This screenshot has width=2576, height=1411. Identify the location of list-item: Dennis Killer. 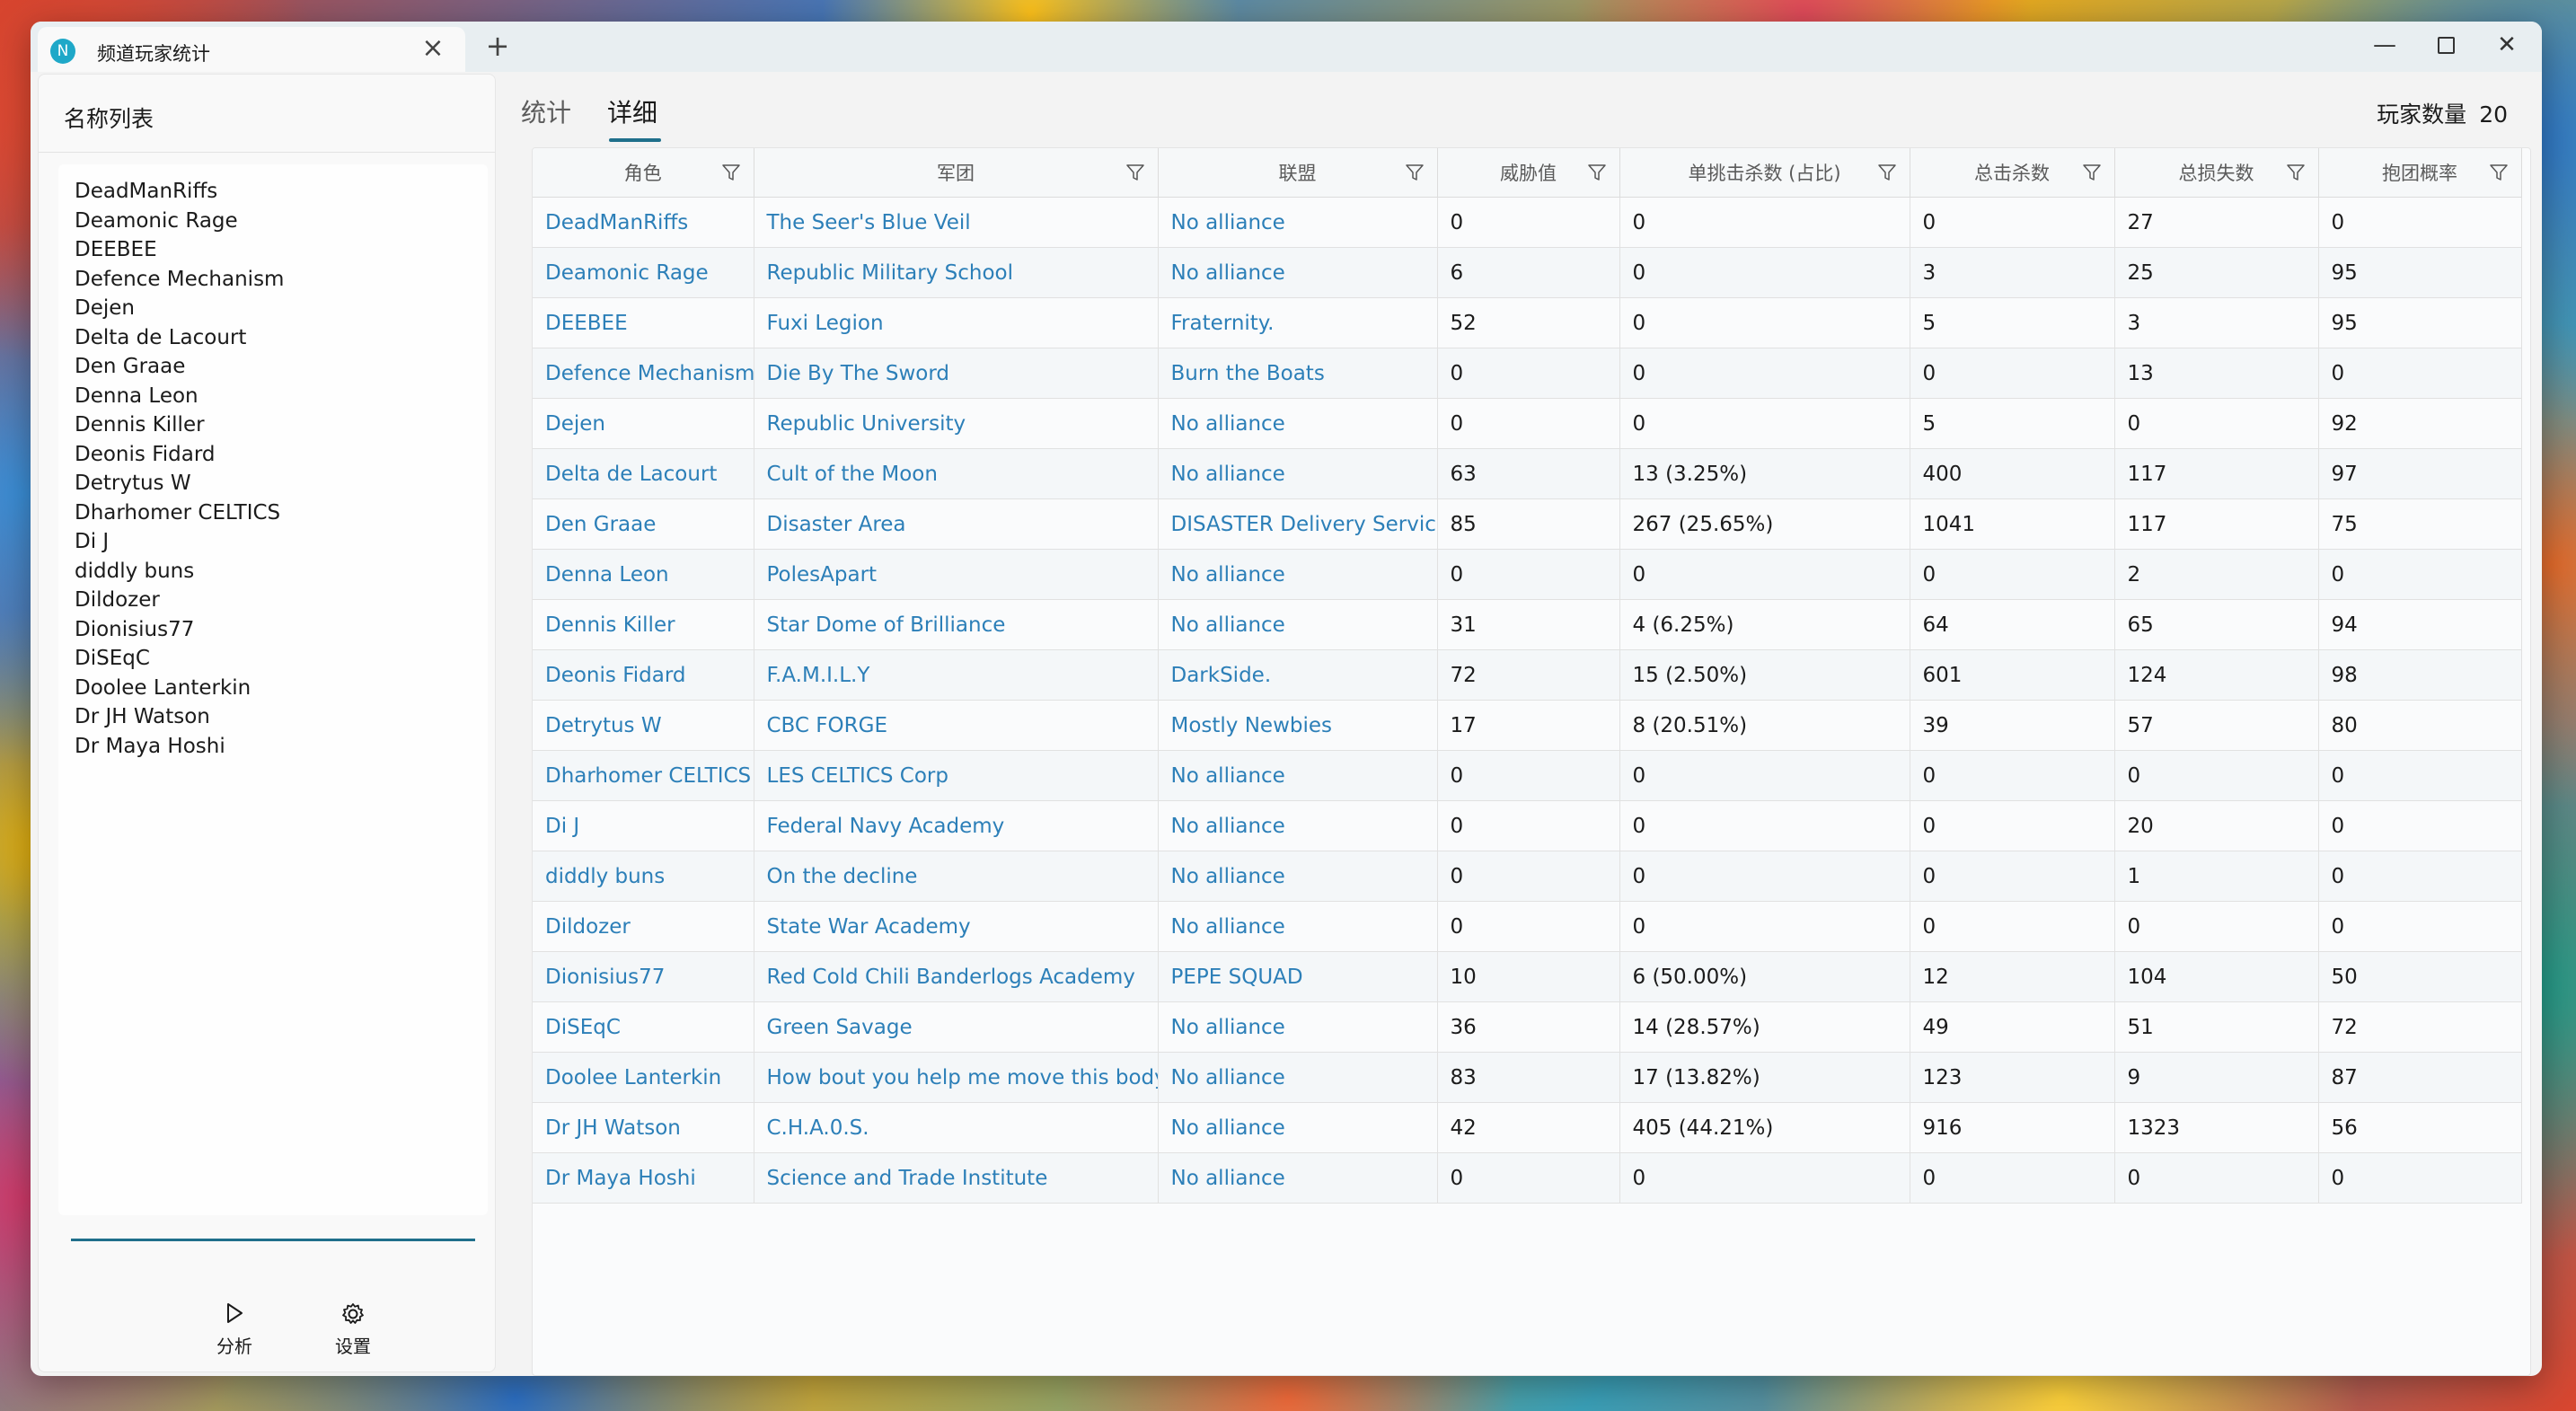
(281, 425).